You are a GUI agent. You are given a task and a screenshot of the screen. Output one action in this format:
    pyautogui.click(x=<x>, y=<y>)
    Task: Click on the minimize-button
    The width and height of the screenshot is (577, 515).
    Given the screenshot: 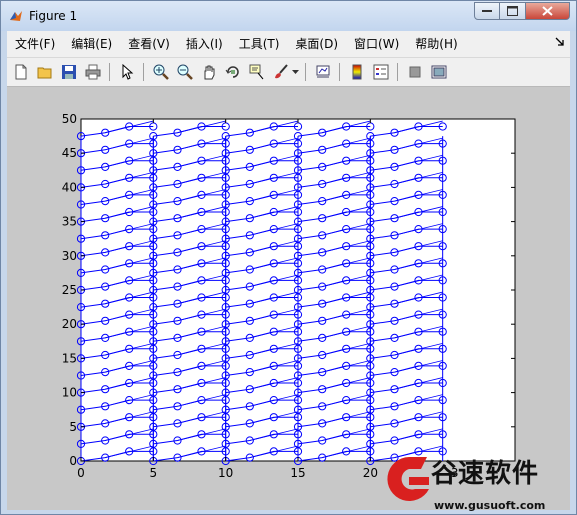 What is the action you would take?
    pyautogui.click(x=487, y=11)
    